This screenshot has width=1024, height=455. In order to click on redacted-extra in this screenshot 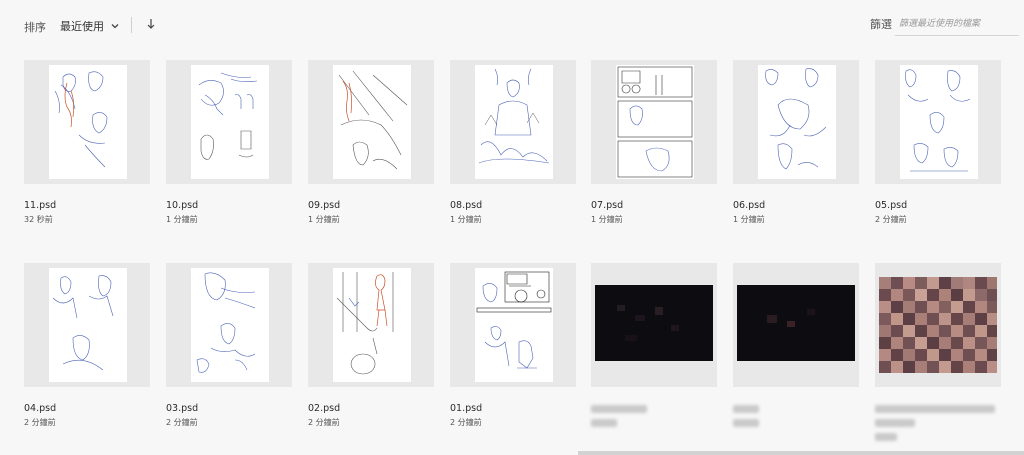, I will do `click(886, 437)`.